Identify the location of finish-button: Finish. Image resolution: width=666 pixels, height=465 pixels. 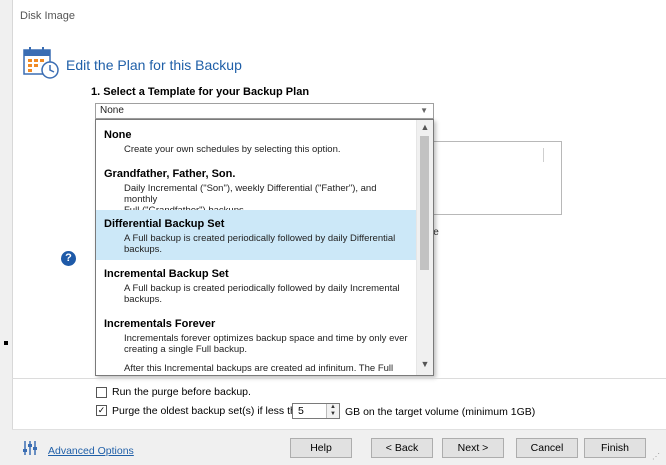
(615, 448).